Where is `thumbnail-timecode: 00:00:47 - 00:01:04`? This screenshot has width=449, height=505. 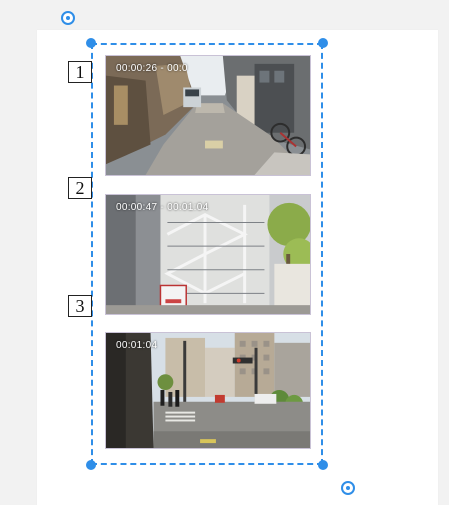
thumbnail-timecode: 00:00:47 - 00:01:04 is located at coordinates (162, 207).